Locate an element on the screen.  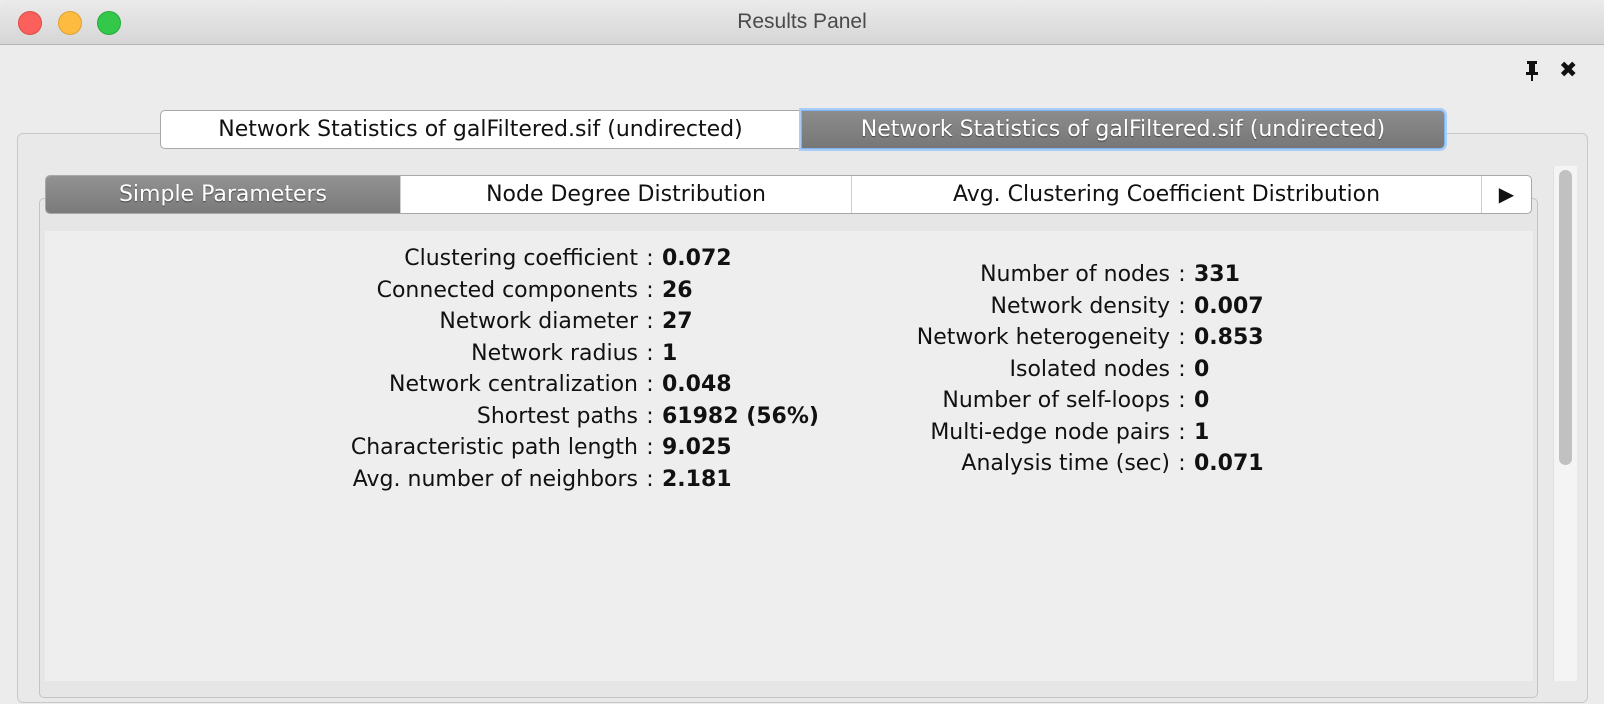
stat-row: Isolated nodes:0 is located at coordinates (940, 369).